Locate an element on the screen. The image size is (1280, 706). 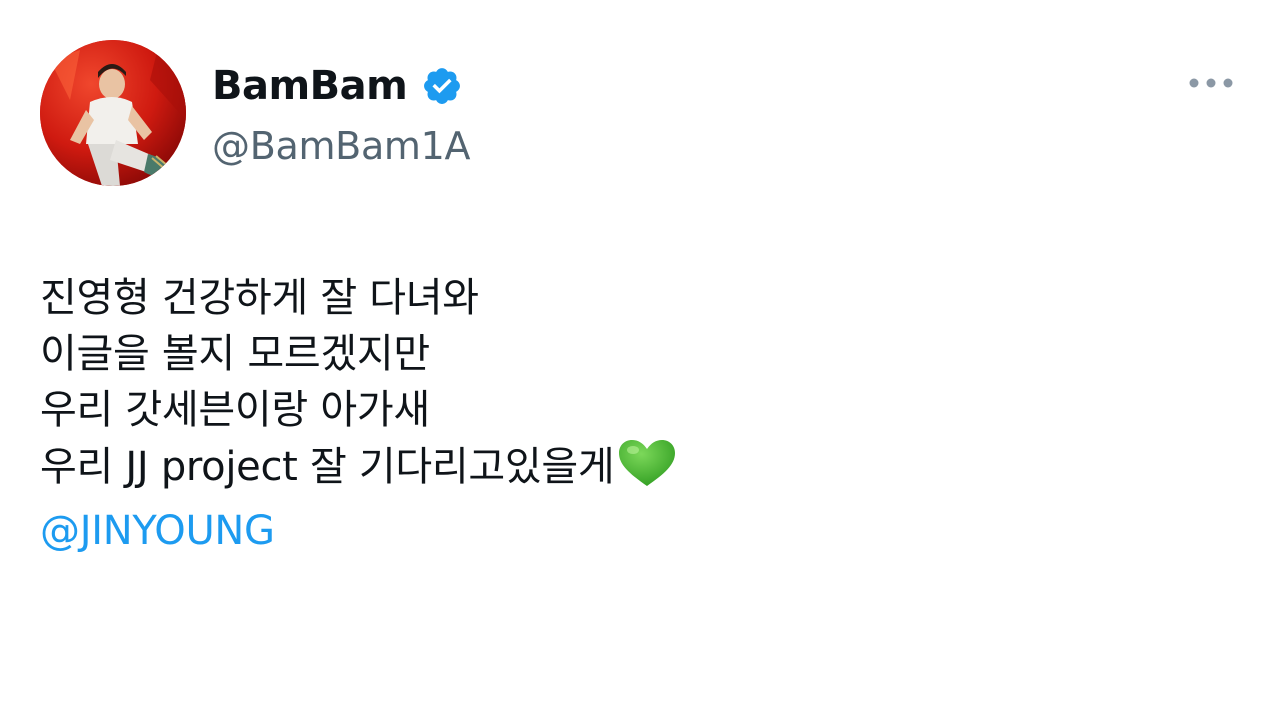
tweet-line: 우리 JJ project 잘 기다리고있을게 is located at coordinates (327, 467).